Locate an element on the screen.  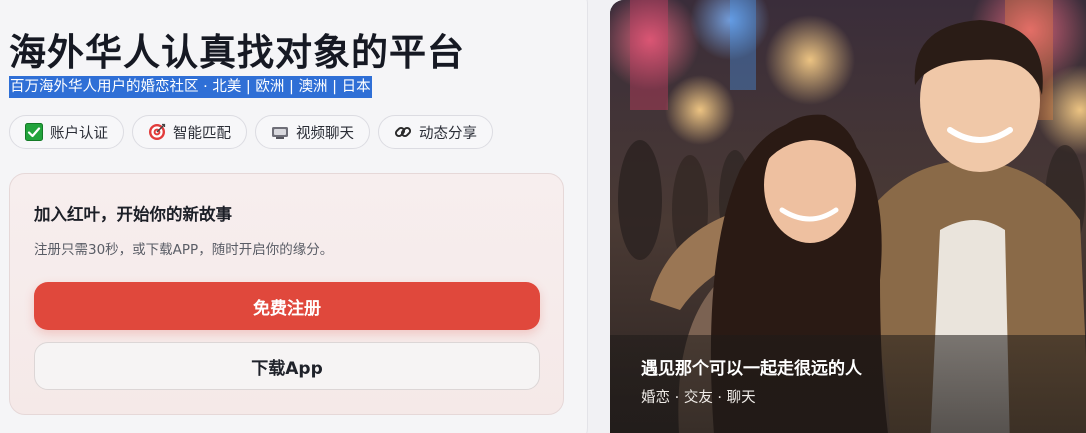
feature-chip-matching: 智能匹配 is located at coordinates (189, 132).